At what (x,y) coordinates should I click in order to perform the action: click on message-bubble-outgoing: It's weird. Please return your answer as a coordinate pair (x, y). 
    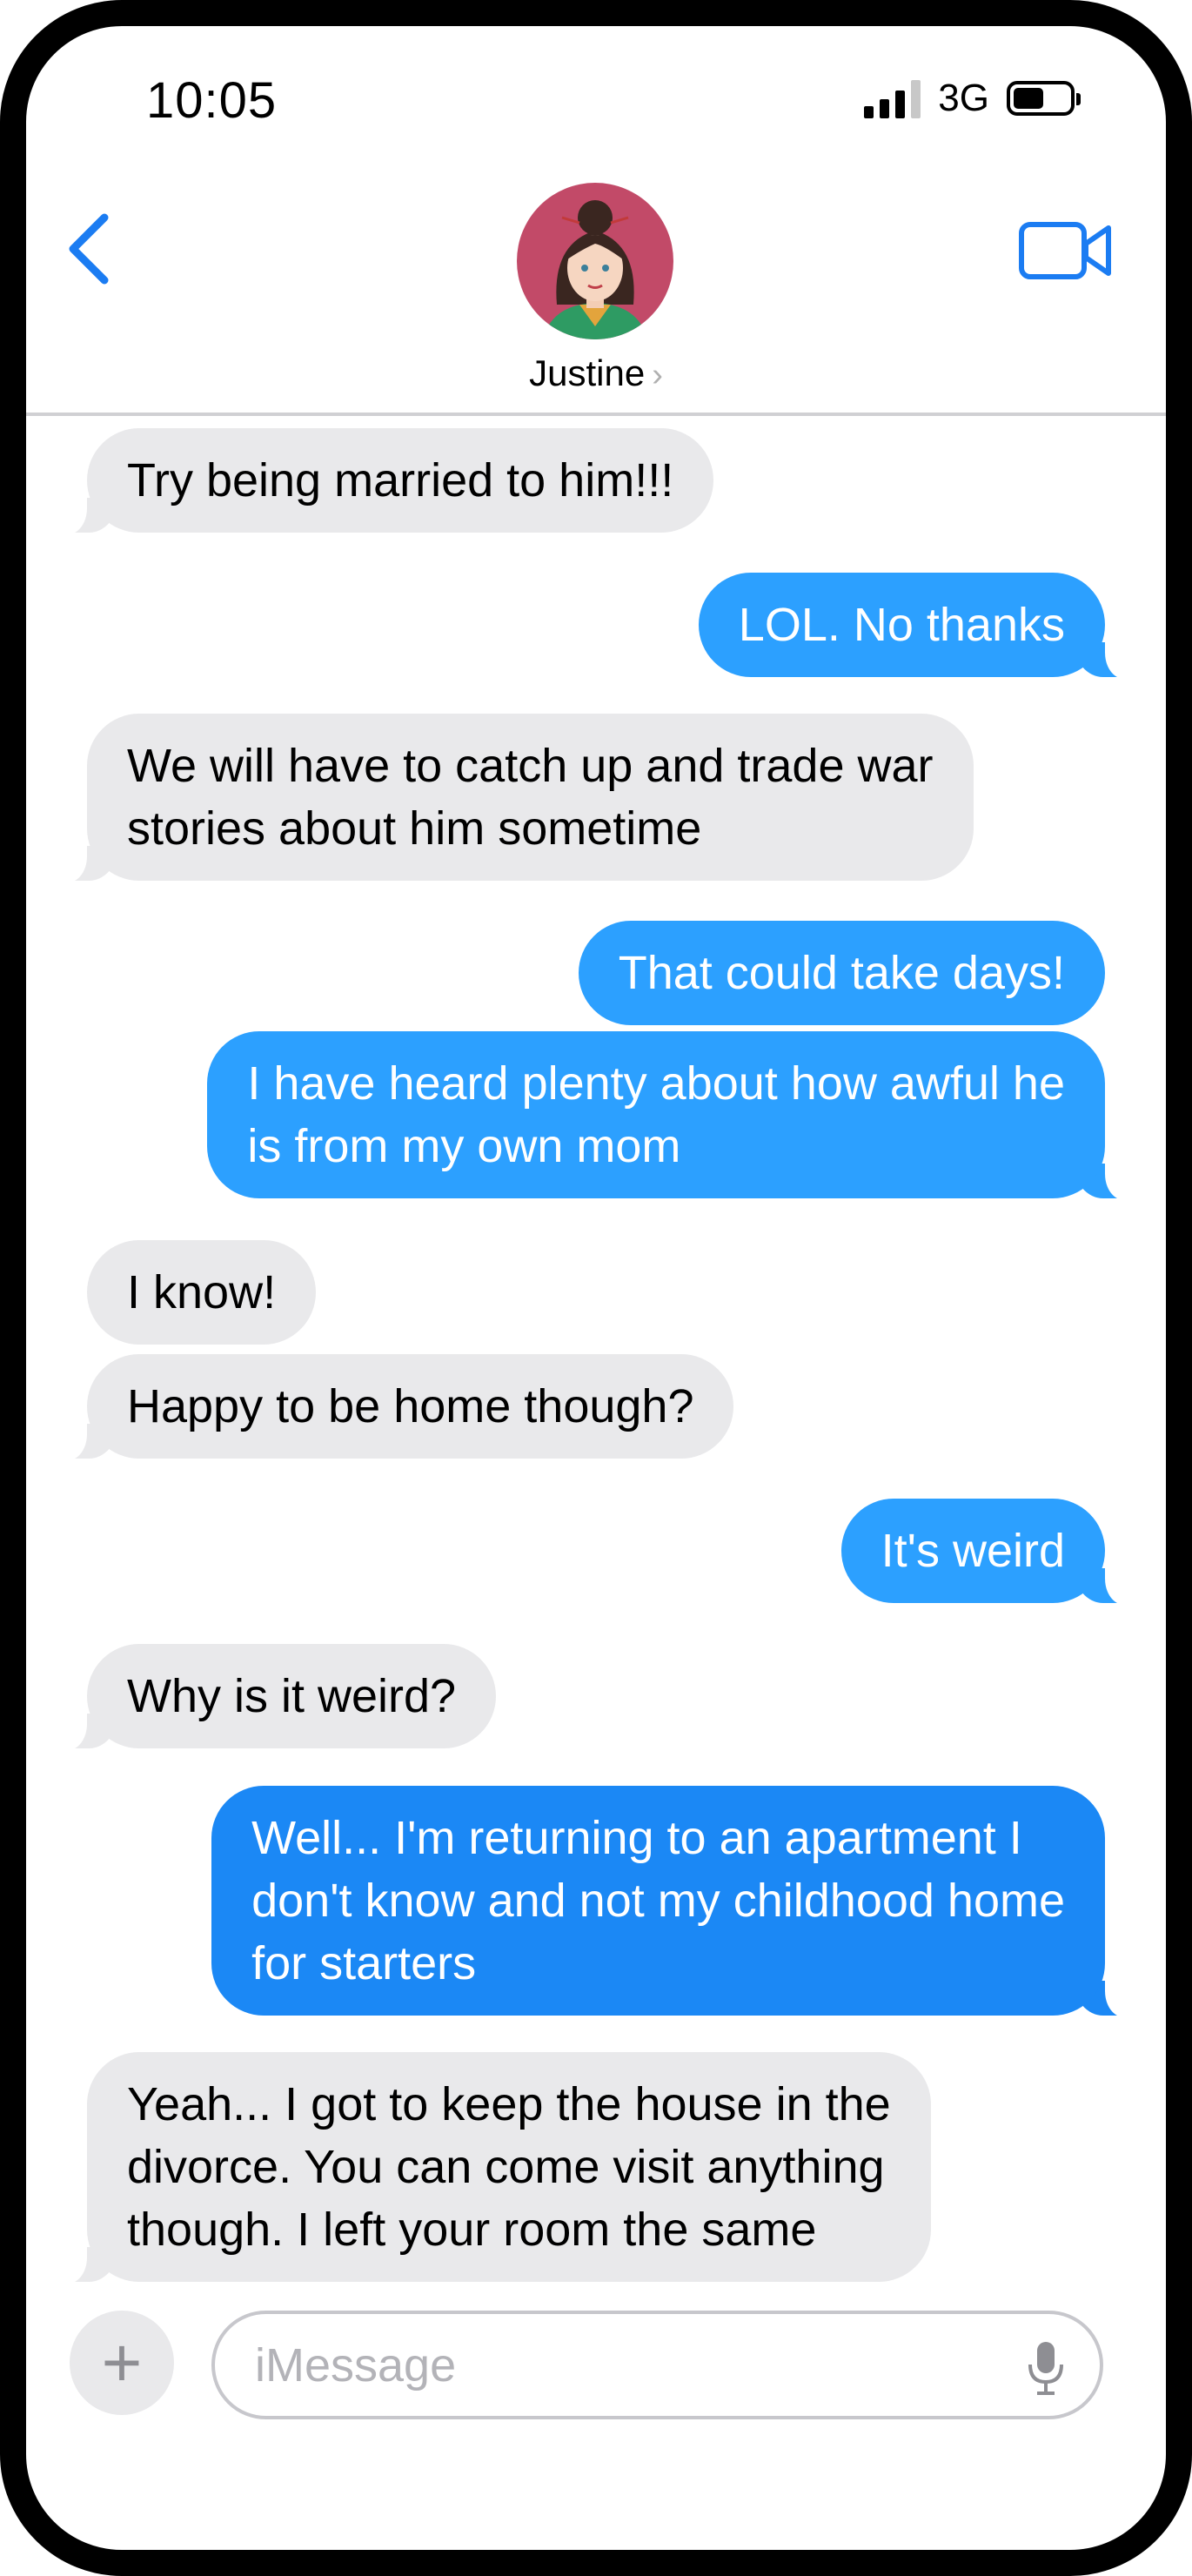
    Looking at the image, I should click on (989, 1552).